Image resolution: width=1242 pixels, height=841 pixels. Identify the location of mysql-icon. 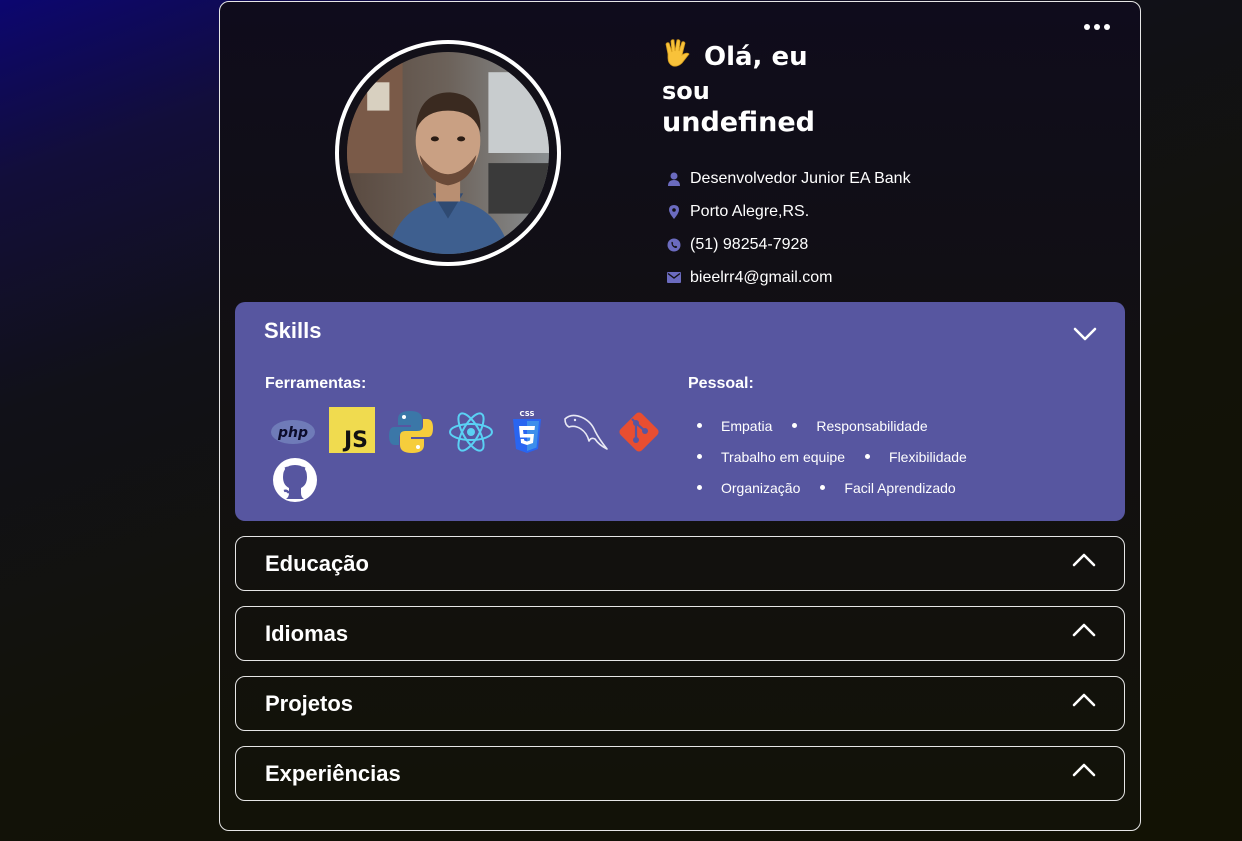
(585, 432).